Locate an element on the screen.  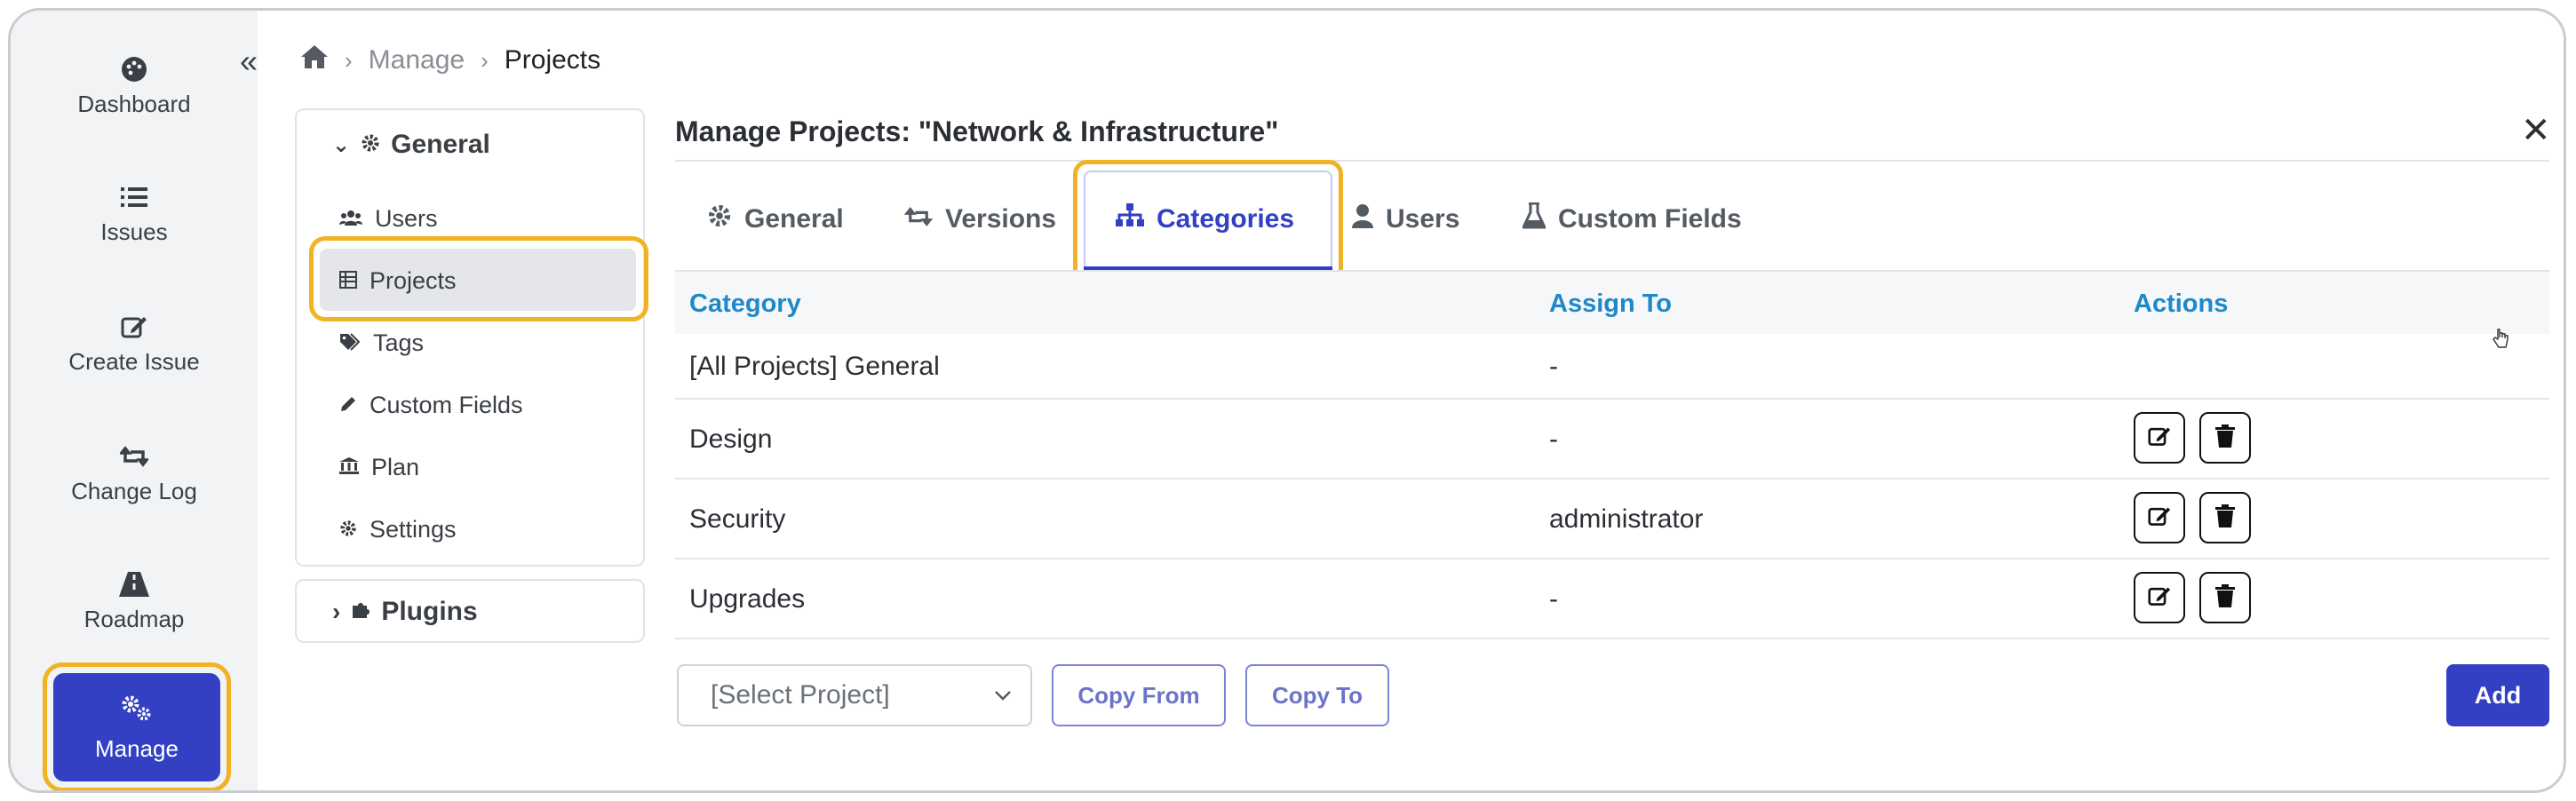
tab-label: Versions is located at coordinates (1001, 219).